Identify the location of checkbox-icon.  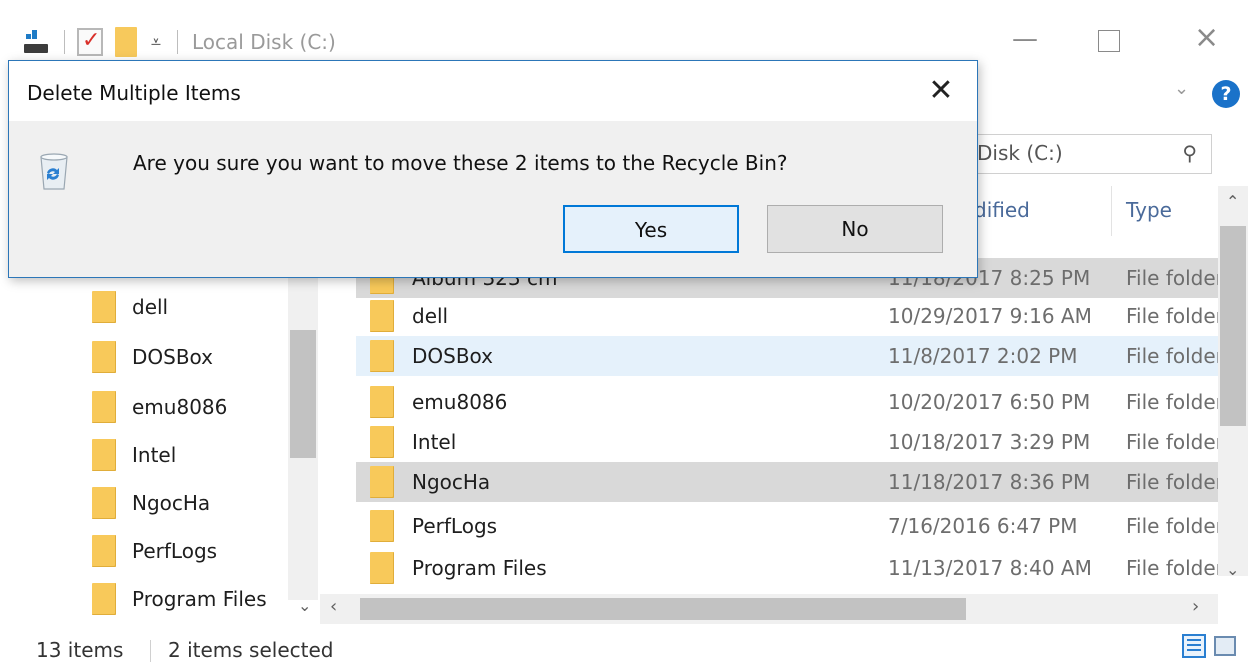
(90, 42).